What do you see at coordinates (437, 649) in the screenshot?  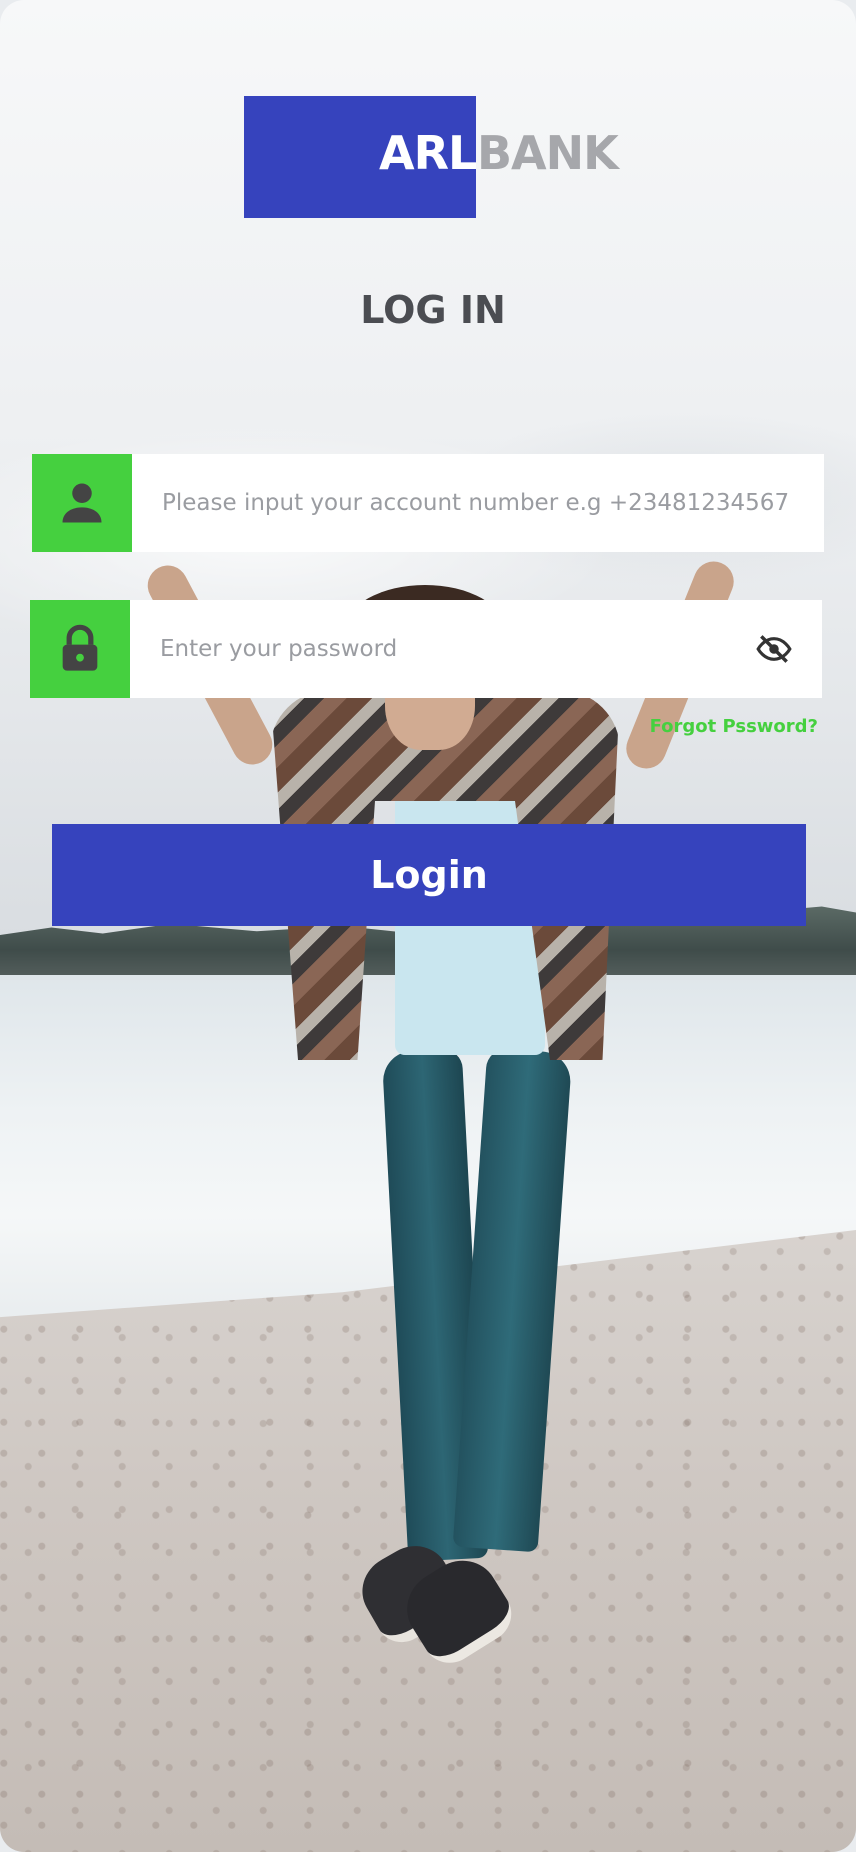 I see `password-input: Enter your password` at bounding box center [437, 649].